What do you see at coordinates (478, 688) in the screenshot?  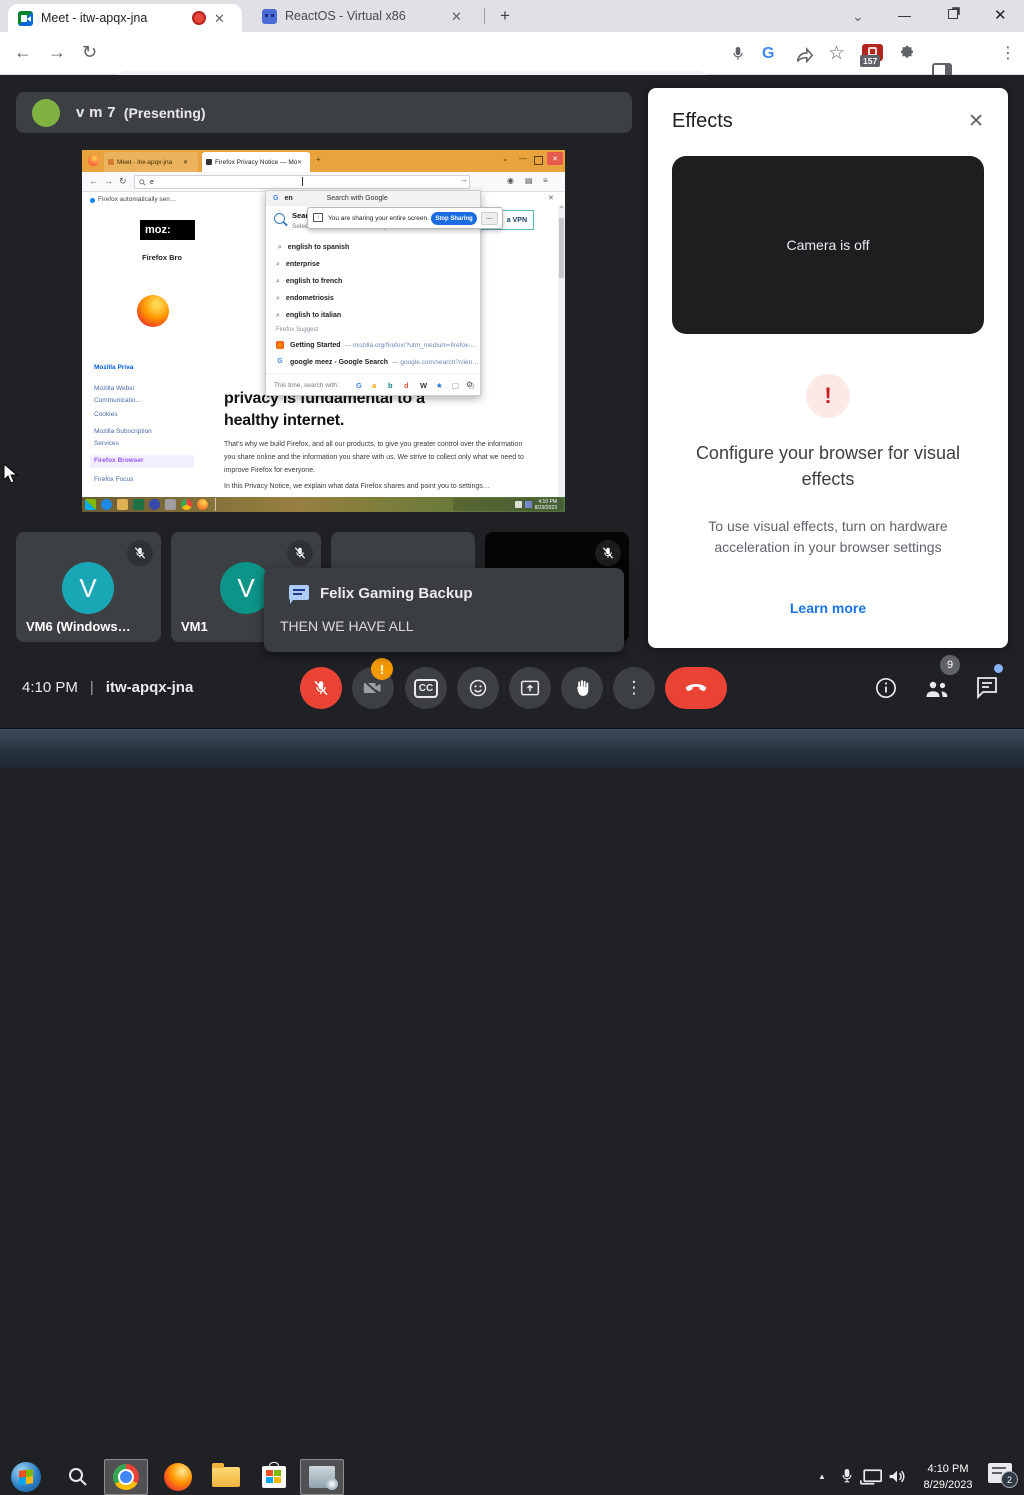 I see `reactions-button` at bounding box center [478, 688].